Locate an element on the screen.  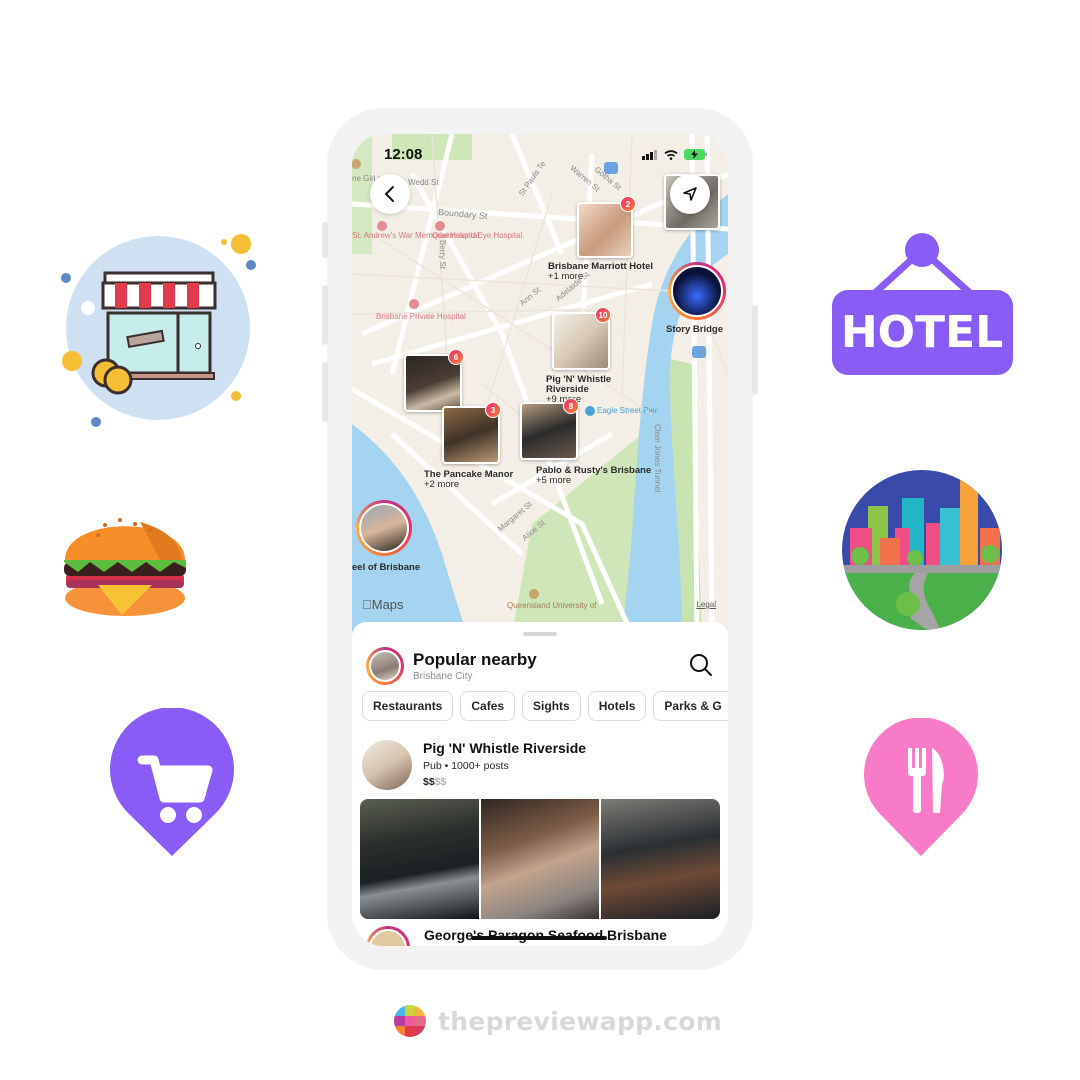
shopping-cart-pin-icon is located at coordinates (172, 782).